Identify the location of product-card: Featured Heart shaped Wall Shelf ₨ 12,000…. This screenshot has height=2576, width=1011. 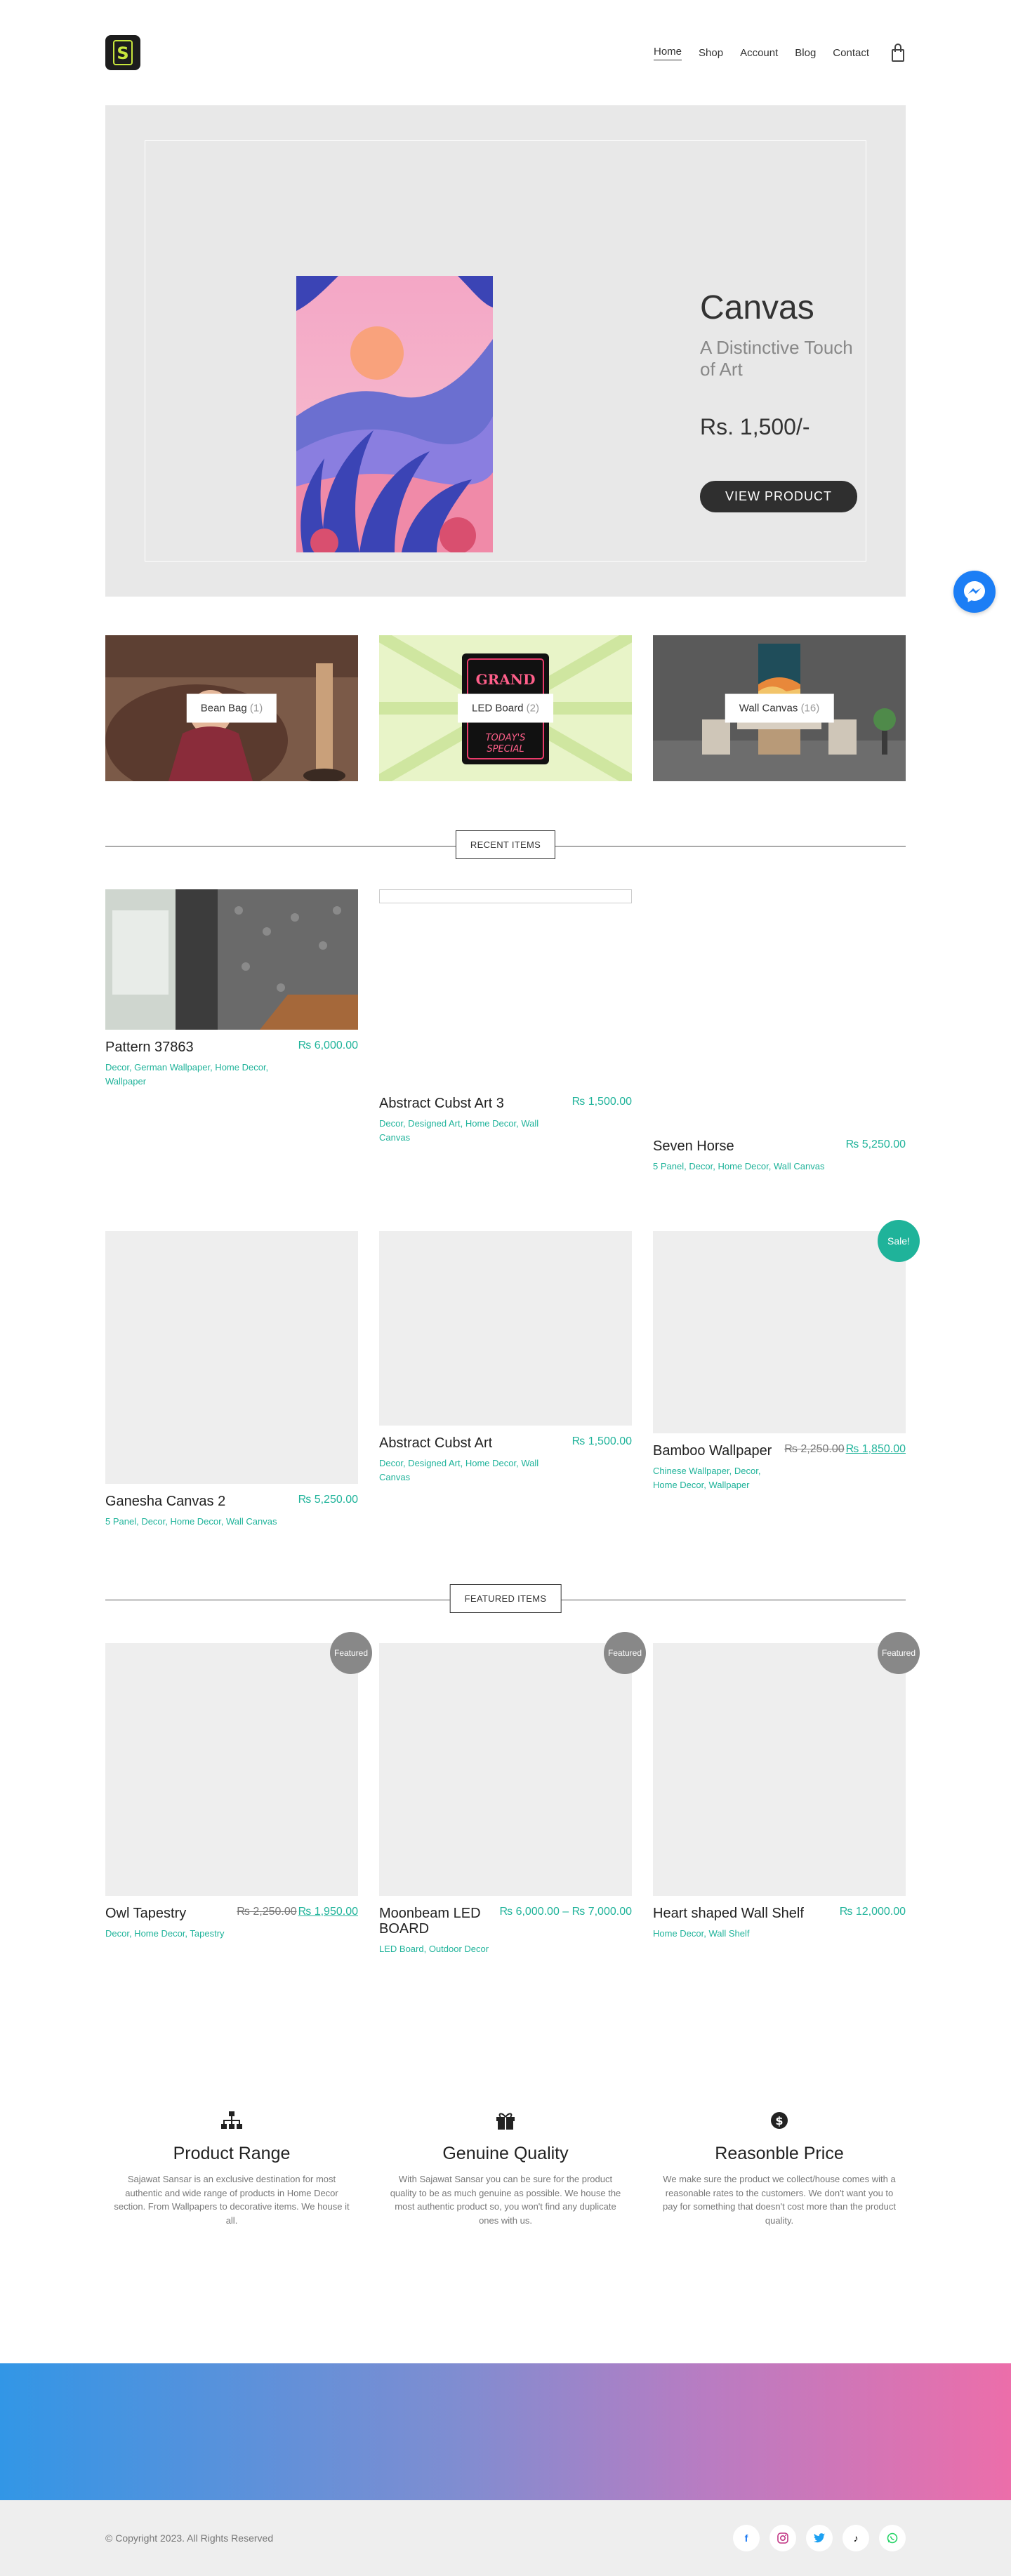
(787, 1787).